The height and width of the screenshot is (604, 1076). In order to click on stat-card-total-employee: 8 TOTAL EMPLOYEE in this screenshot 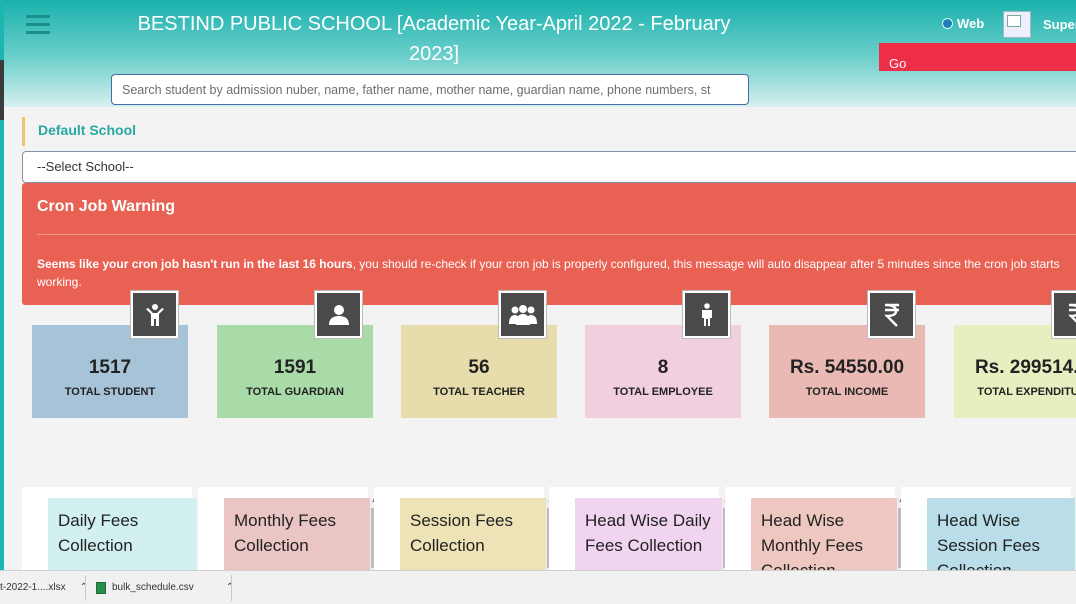, I will do `click(663, 371)`.